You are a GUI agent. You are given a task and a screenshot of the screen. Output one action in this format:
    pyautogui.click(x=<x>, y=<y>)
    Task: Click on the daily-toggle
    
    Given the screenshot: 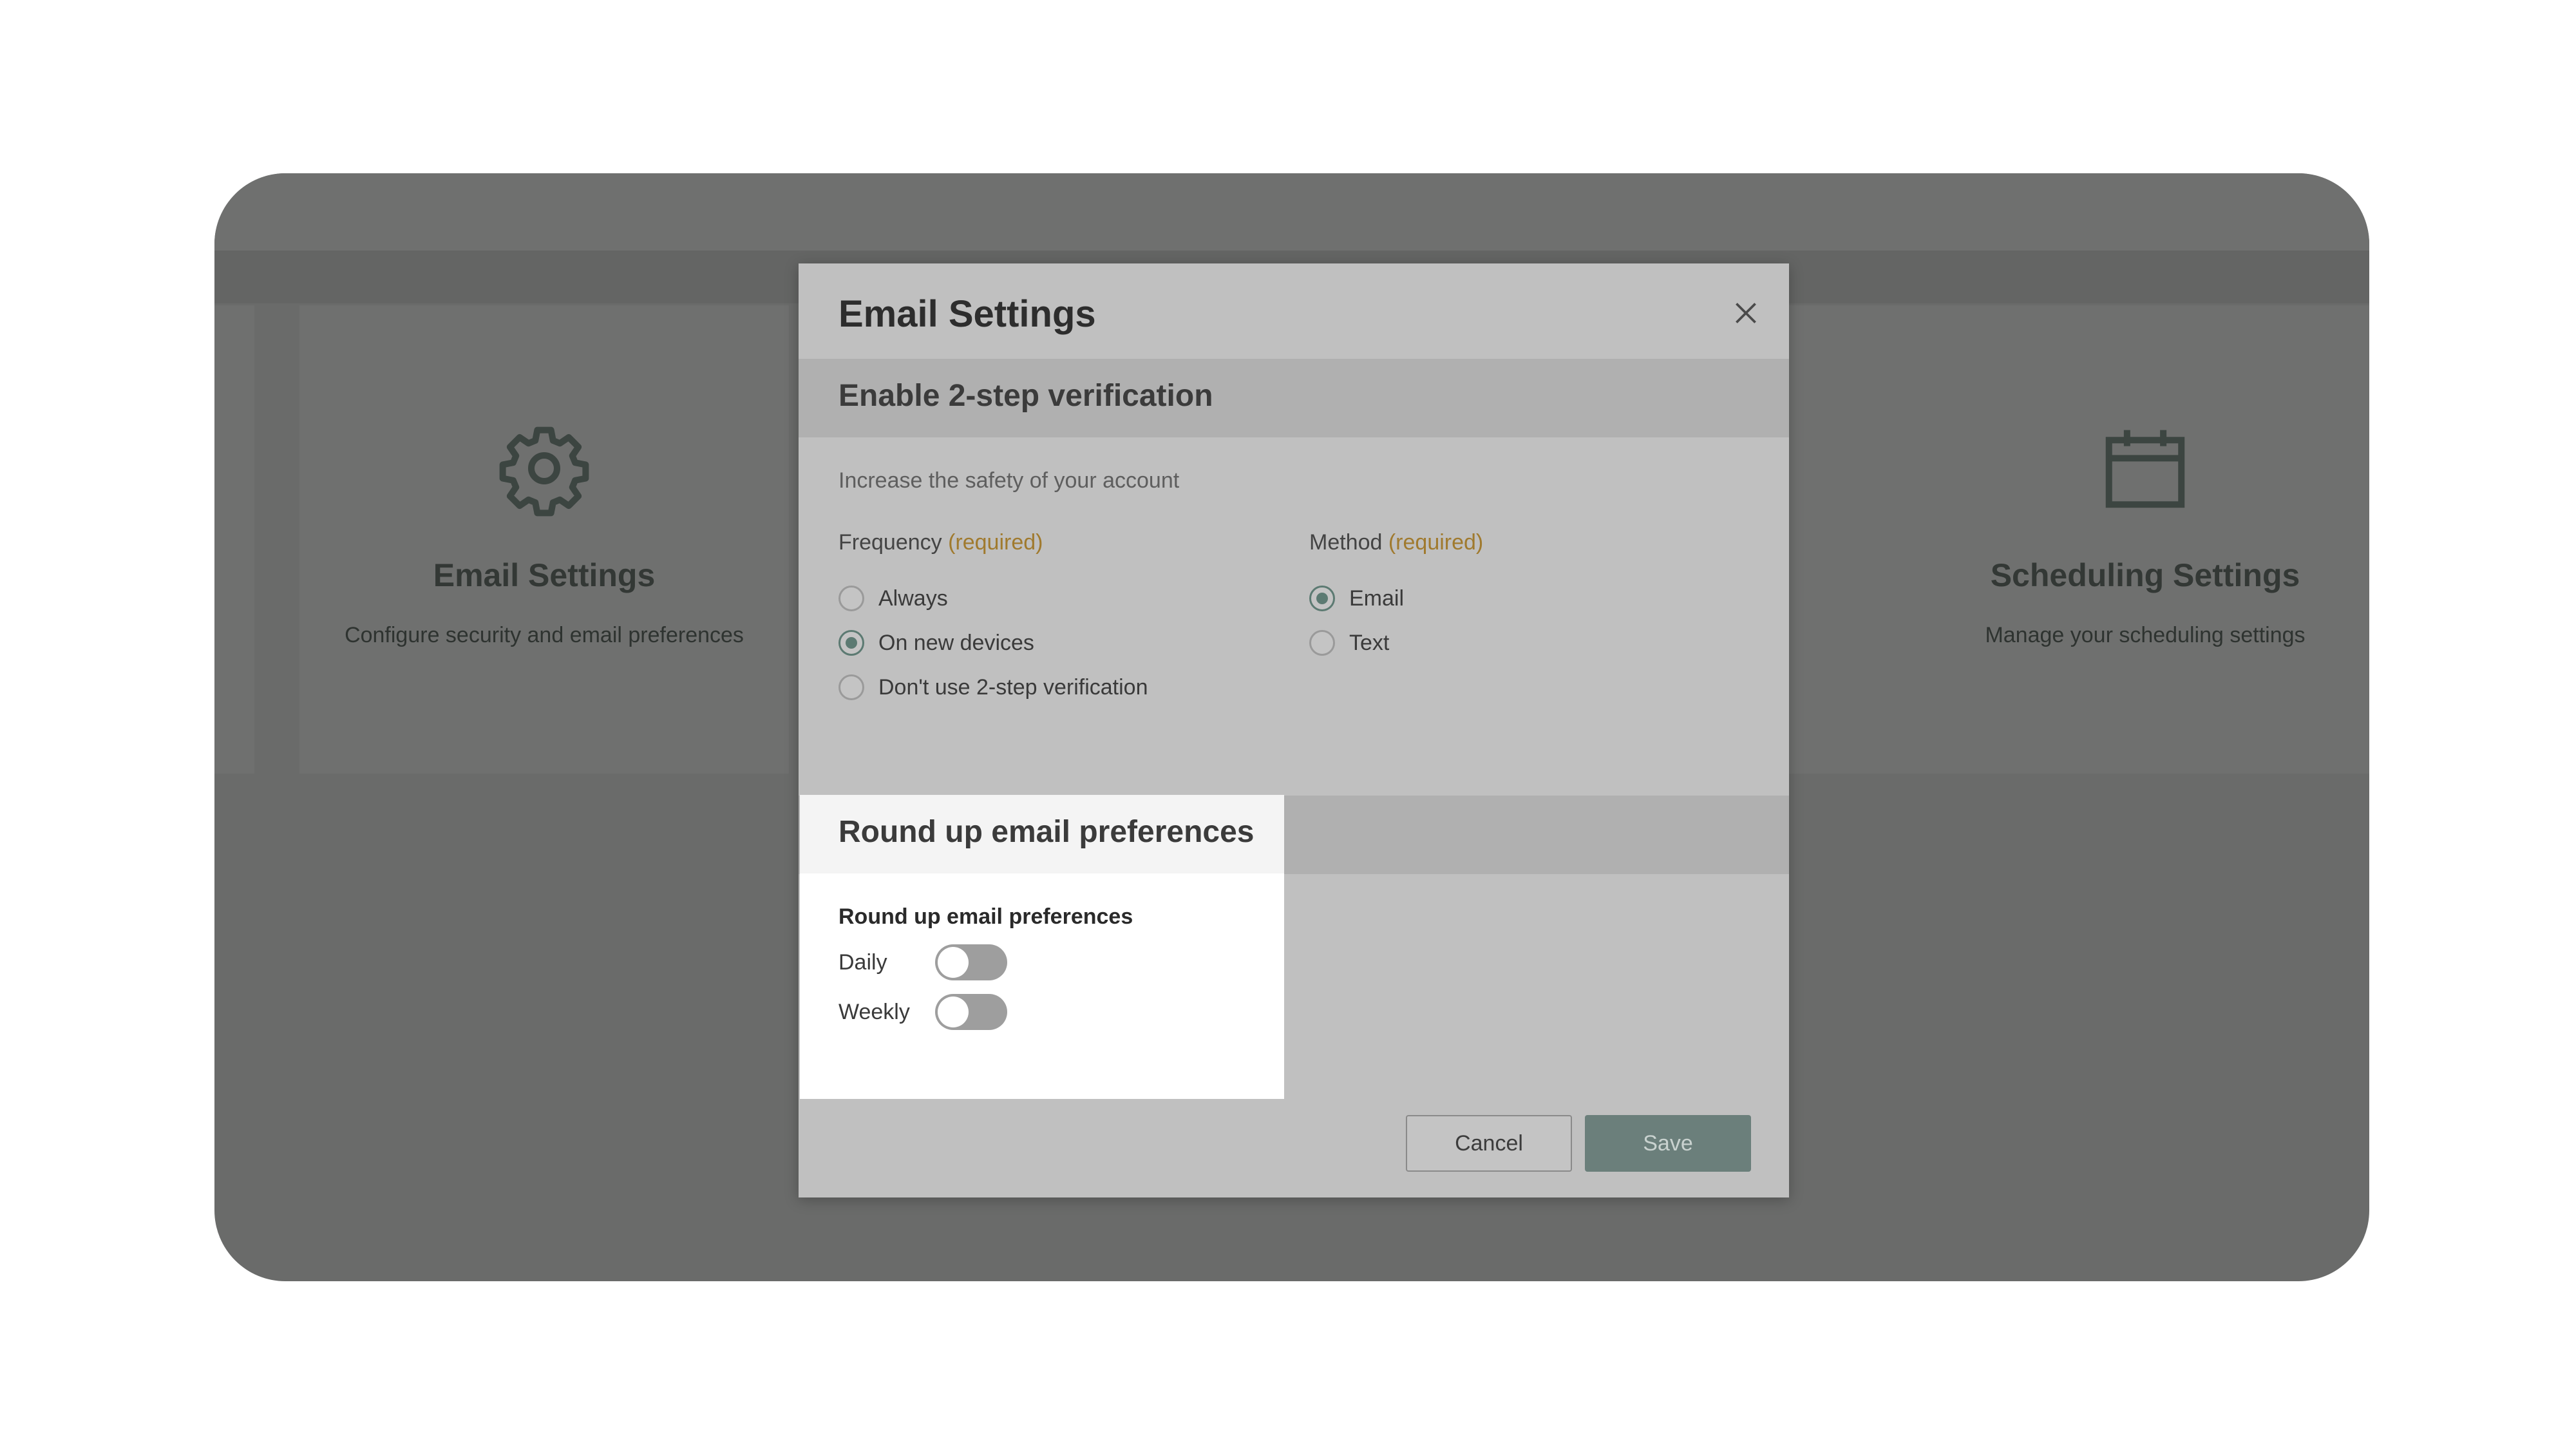 What is the action you would take?
    pyautogui.click(x=971, y=962)
    